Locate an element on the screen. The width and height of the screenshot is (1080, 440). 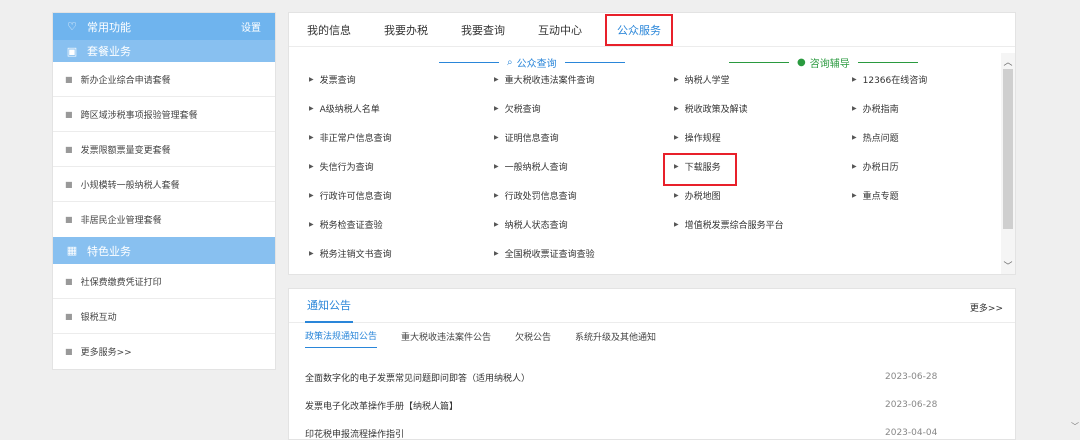
sidebar-item: ■ 社保费缴费凭证打印 is located at coordinates (164, 281).